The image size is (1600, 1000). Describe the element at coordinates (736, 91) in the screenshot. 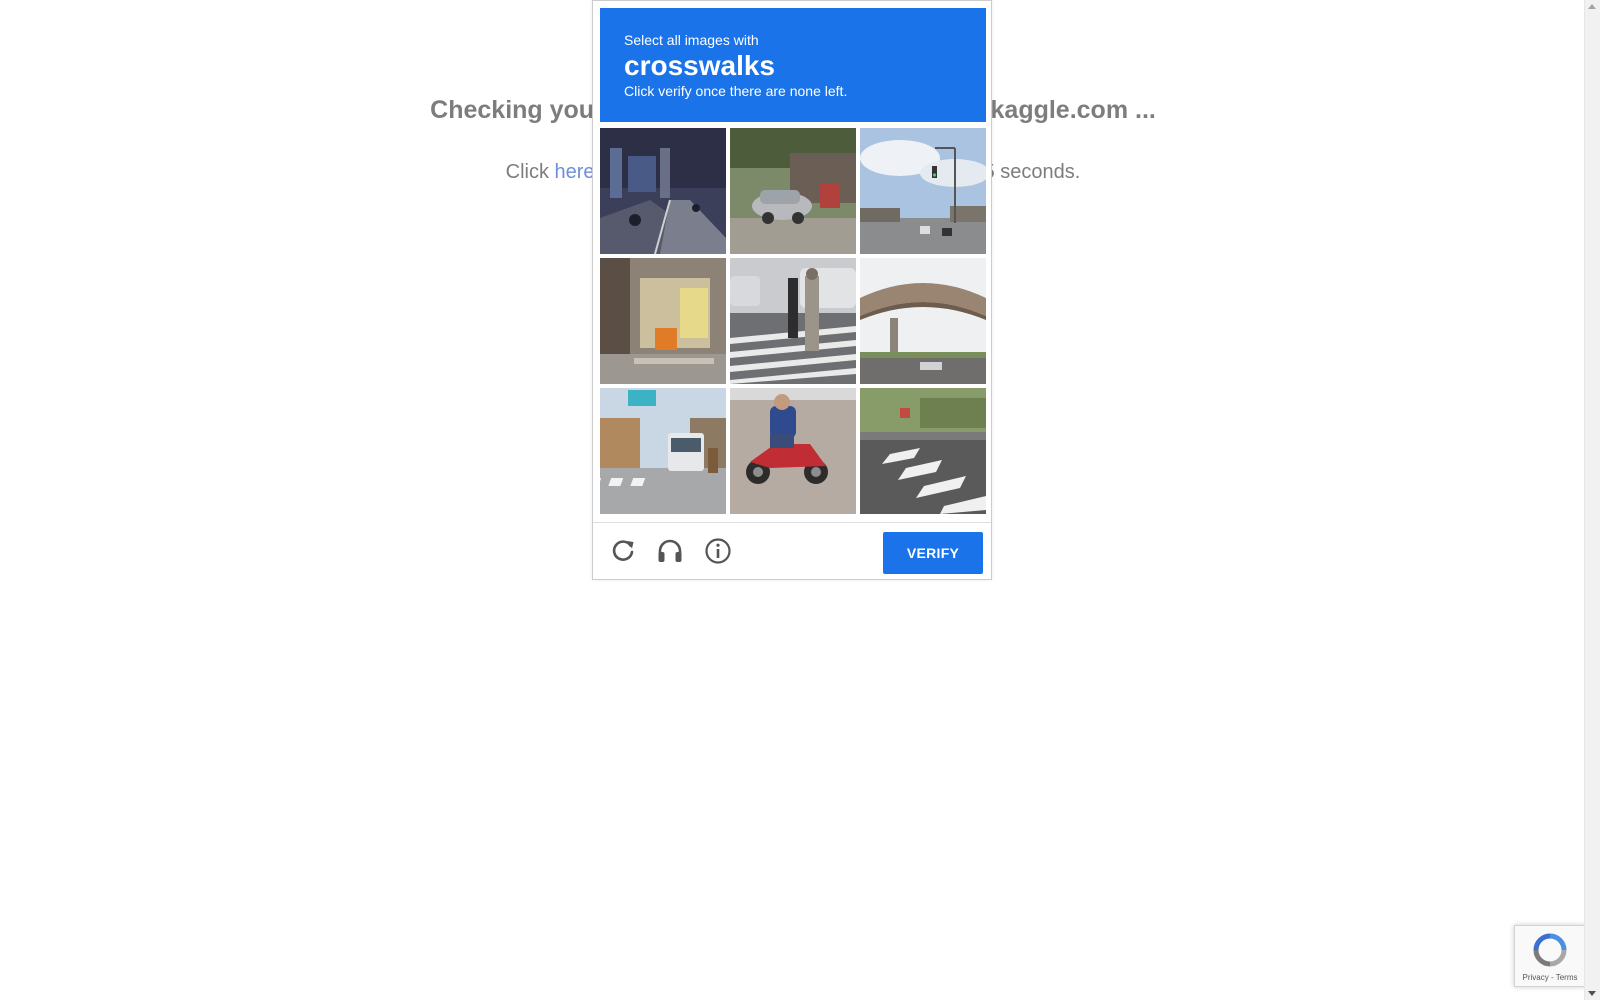

I see `captcha-hint: Click verify once there are none left.` at that location.